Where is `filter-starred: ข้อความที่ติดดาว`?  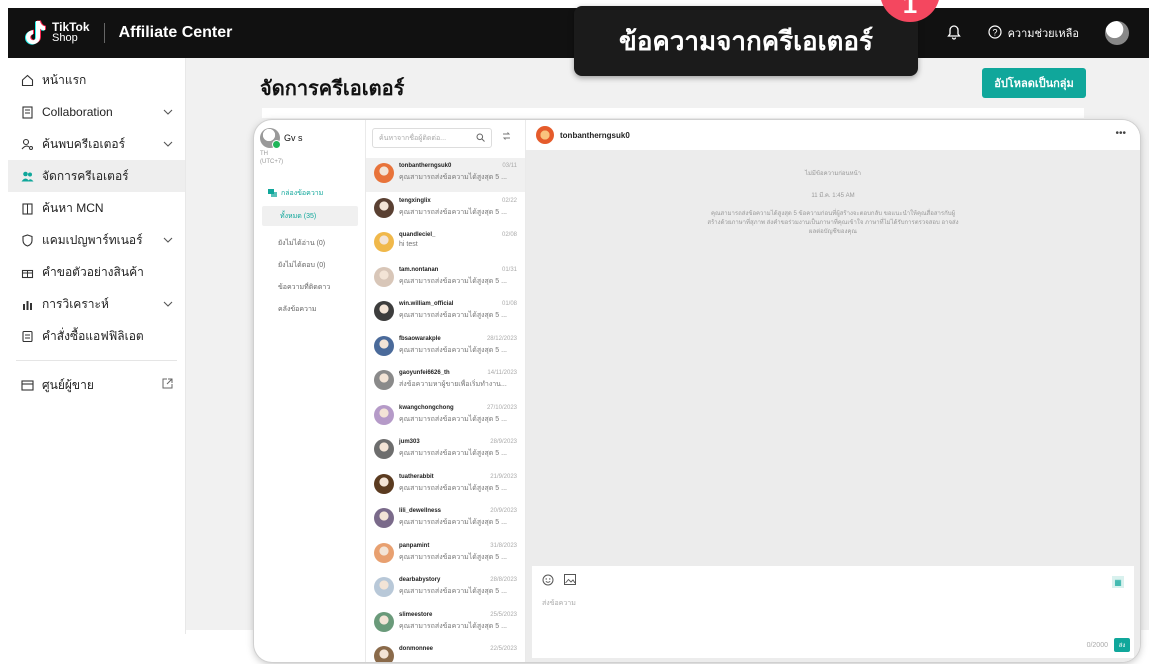
filter-starred: ข้อความที่ติดดาว is located at coordinates (304, 287).